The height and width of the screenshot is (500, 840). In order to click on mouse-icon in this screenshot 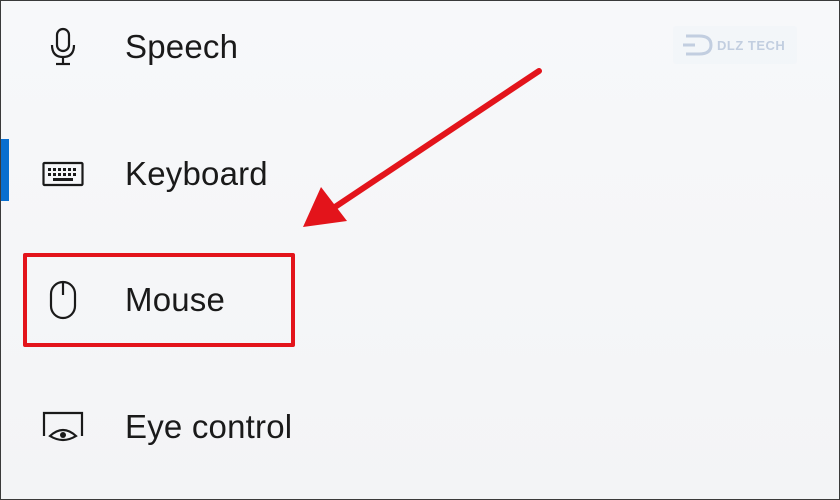, I will do `click(63, 300)`.